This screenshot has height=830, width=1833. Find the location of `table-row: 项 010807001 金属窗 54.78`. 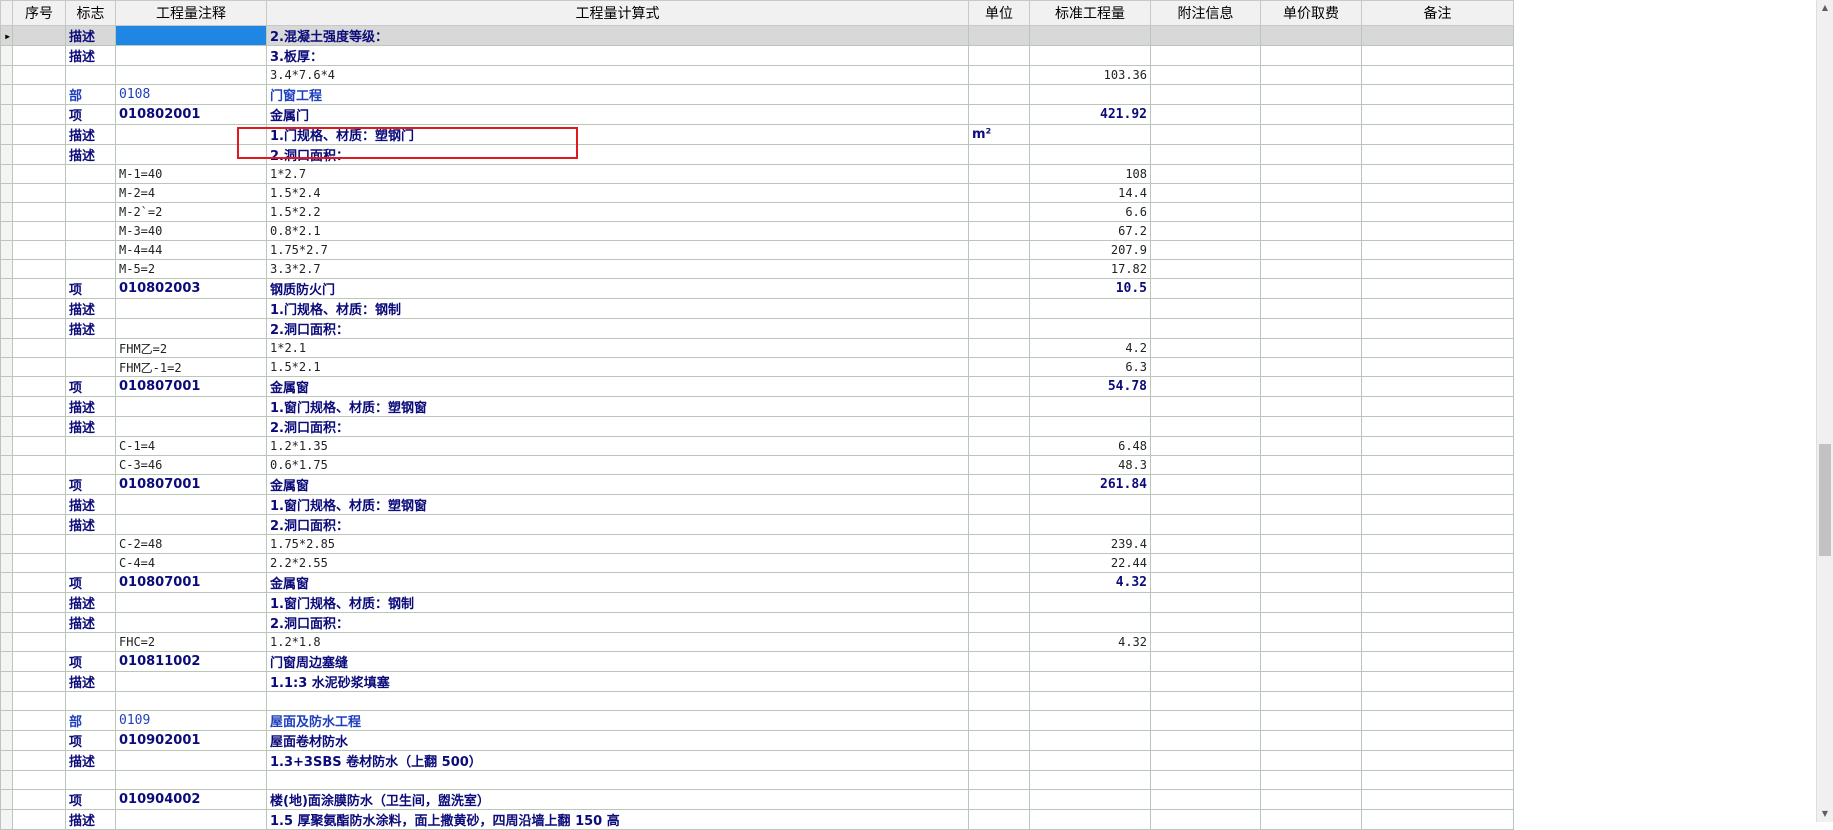

table-row: 项 010807001 金属窗 54.78 is located at coordinates (757, 386).